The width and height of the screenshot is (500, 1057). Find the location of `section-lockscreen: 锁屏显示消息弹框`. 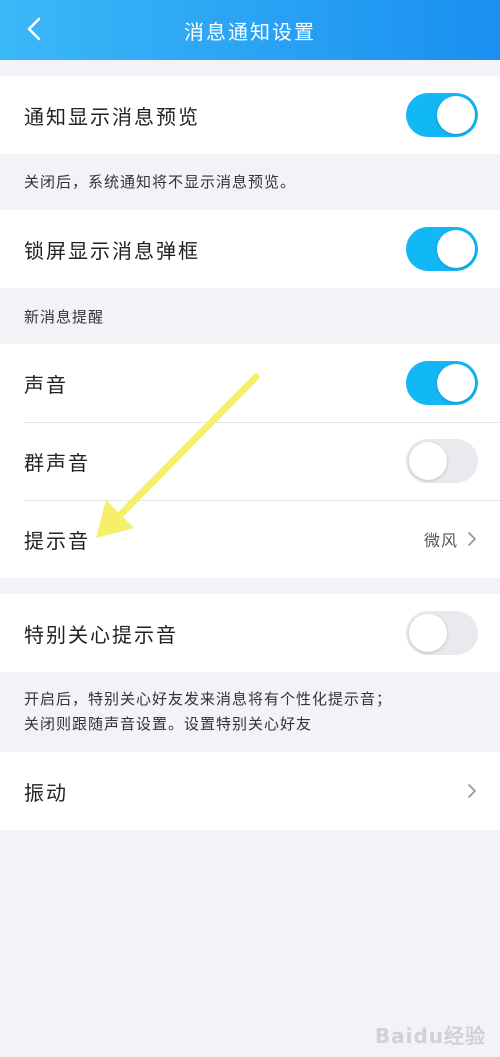

section-lockscreen: 锁屏显示消息弹框 is located at coordinates (250, 249).